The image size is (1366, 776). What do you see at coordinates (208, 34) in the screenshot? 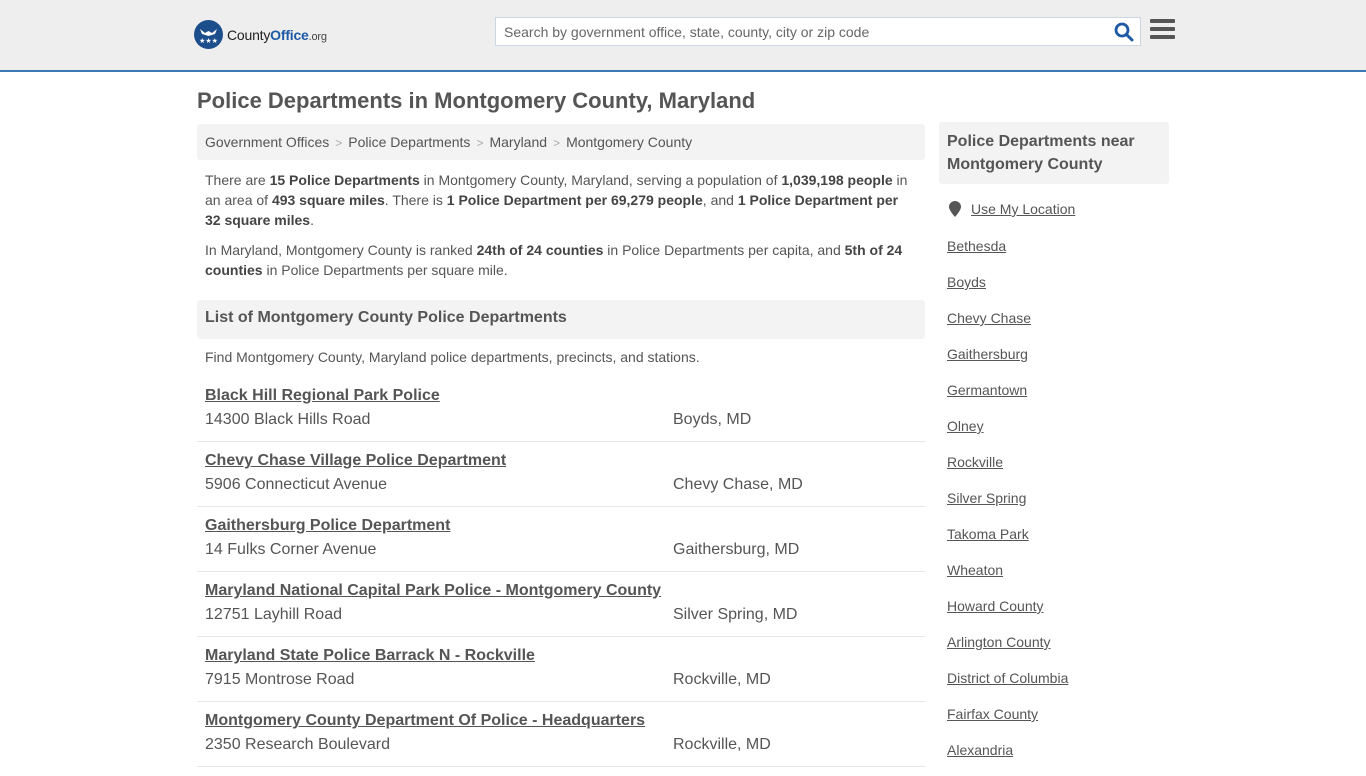
I see `eagle-stars-icon: ★★★` at bounding box center [208, 34].